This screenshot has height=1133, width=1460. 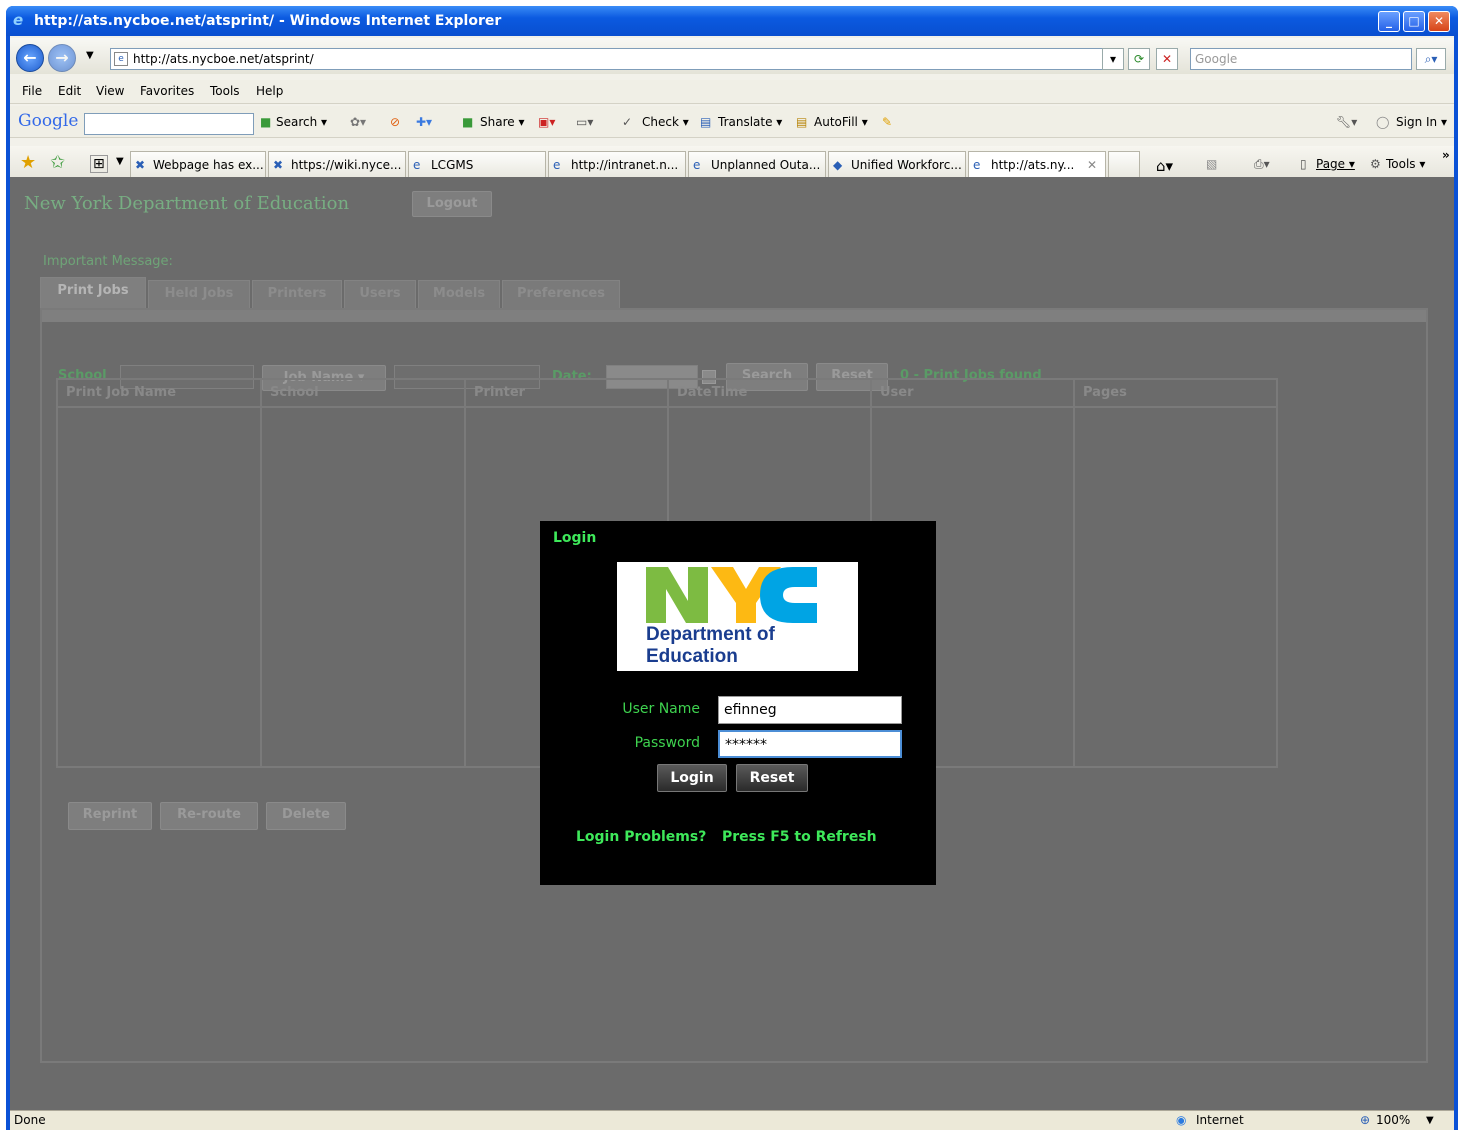 What do you see at coordinates (841, 122) in the screenshot?
I see `autofill-button: AutoFill ▾` at bounding box center [841, 122].